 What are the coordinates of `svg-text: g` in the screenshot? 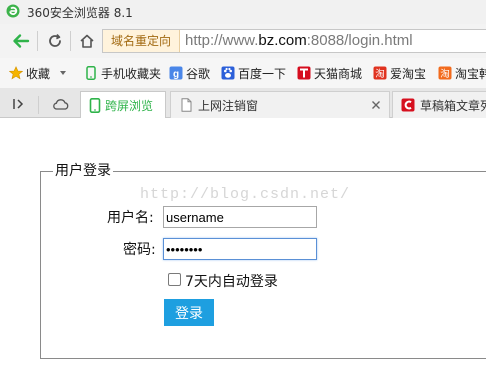 It's located at (176, 74).